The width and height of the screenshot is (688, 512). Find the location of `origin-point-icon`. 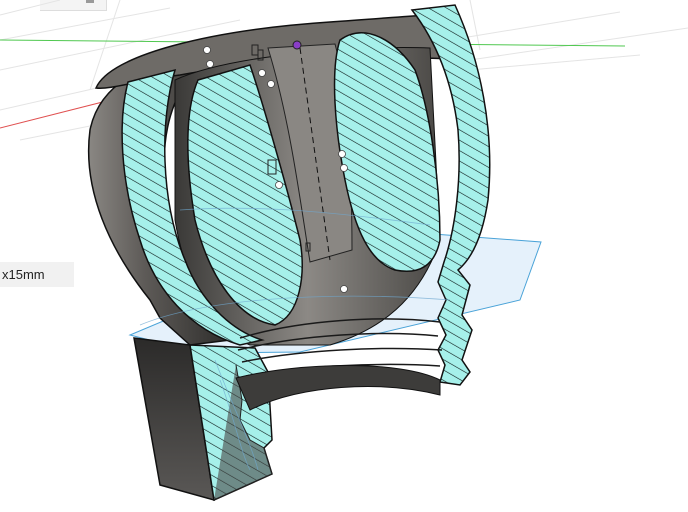

origin-point-icon is located at coordinates (297, 45).